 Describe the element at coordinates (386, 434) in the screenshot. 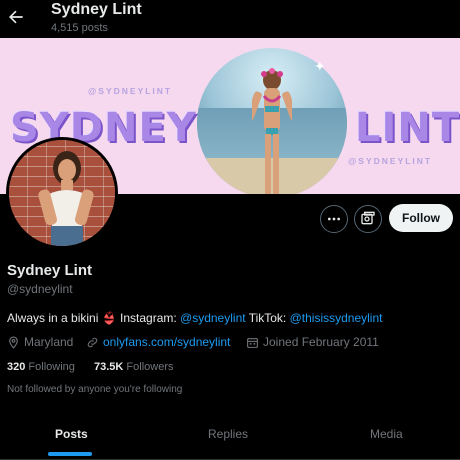

I see `tab-media: Media` at that location.